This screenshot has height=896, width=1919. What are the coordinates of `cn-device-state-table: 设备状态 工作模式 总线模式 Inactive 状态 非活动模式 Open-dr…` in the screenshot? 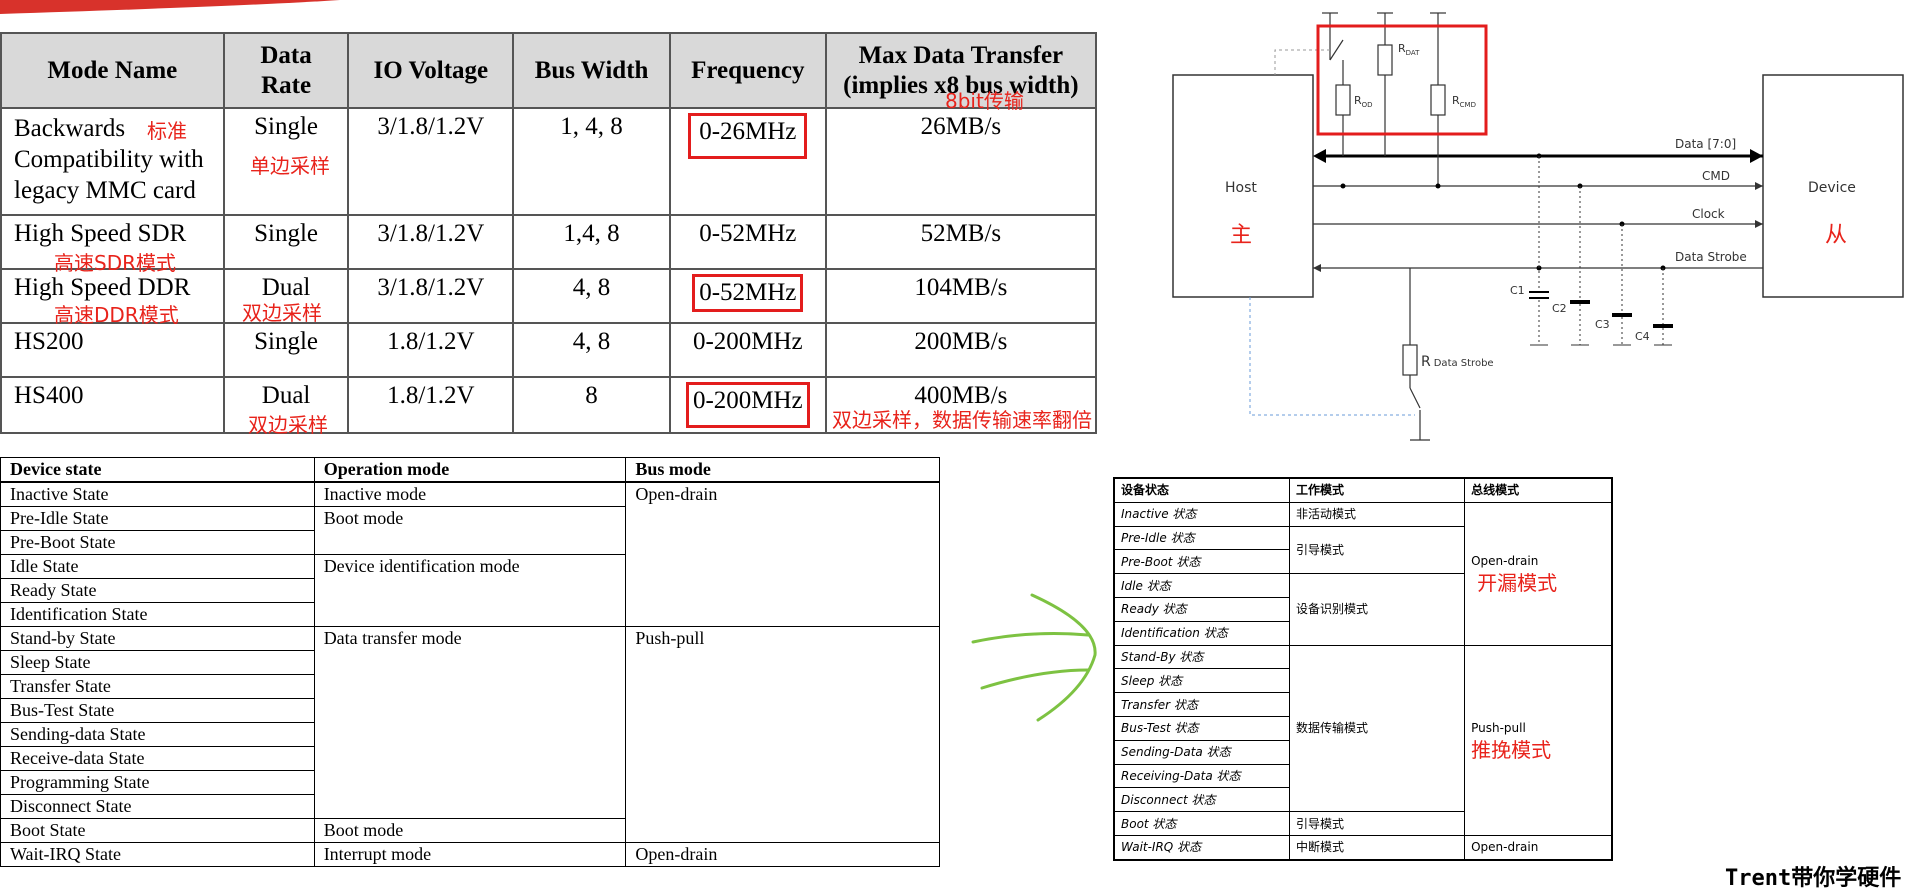 It's located at (1363, 669).